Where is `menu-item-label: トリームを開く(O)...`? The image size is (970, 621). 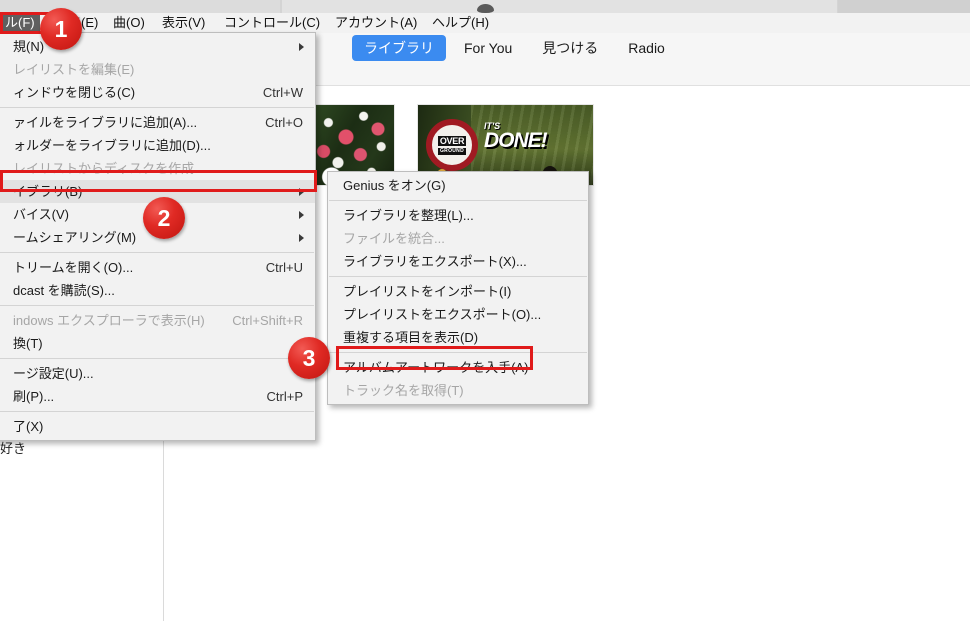
menu-item-label: トリームを開く(O)... is located at coordinates (73, 267).